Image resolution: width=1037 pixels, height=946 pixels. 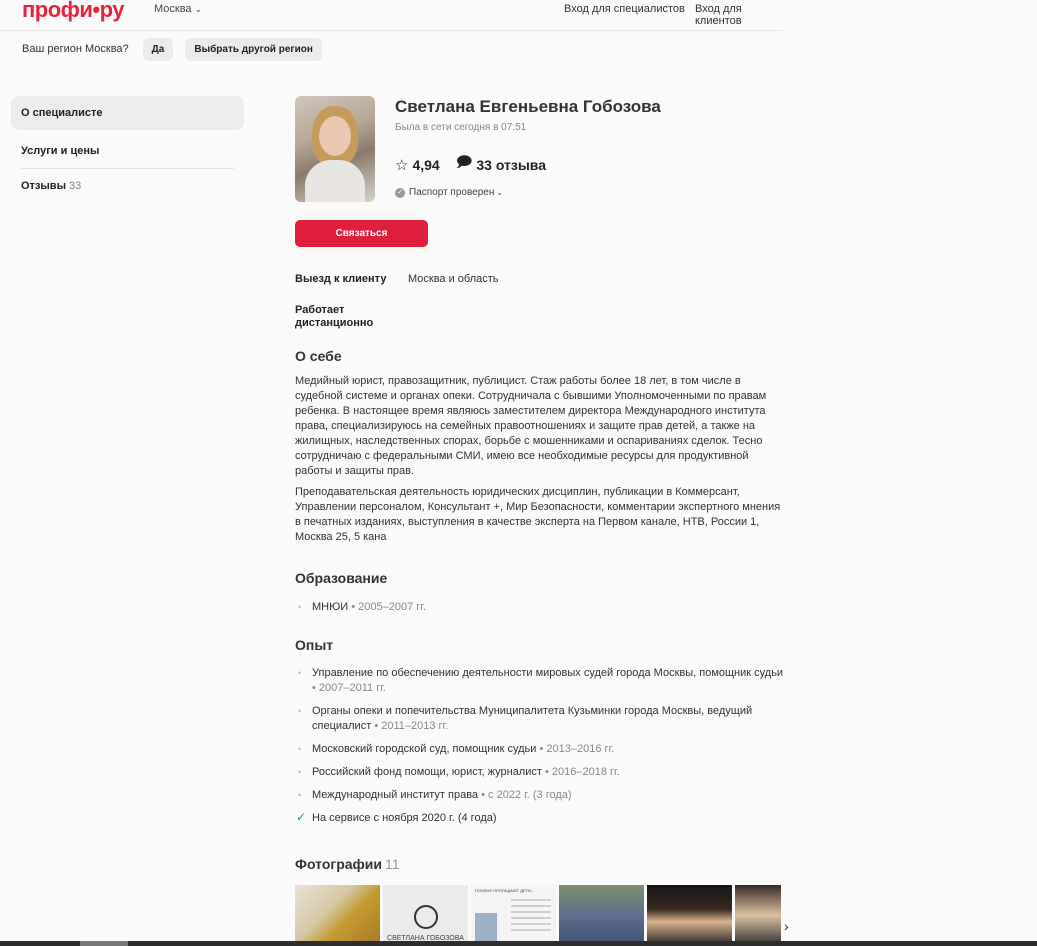 I want to click on rating-value: 4,94, so click(x=426, y=164).